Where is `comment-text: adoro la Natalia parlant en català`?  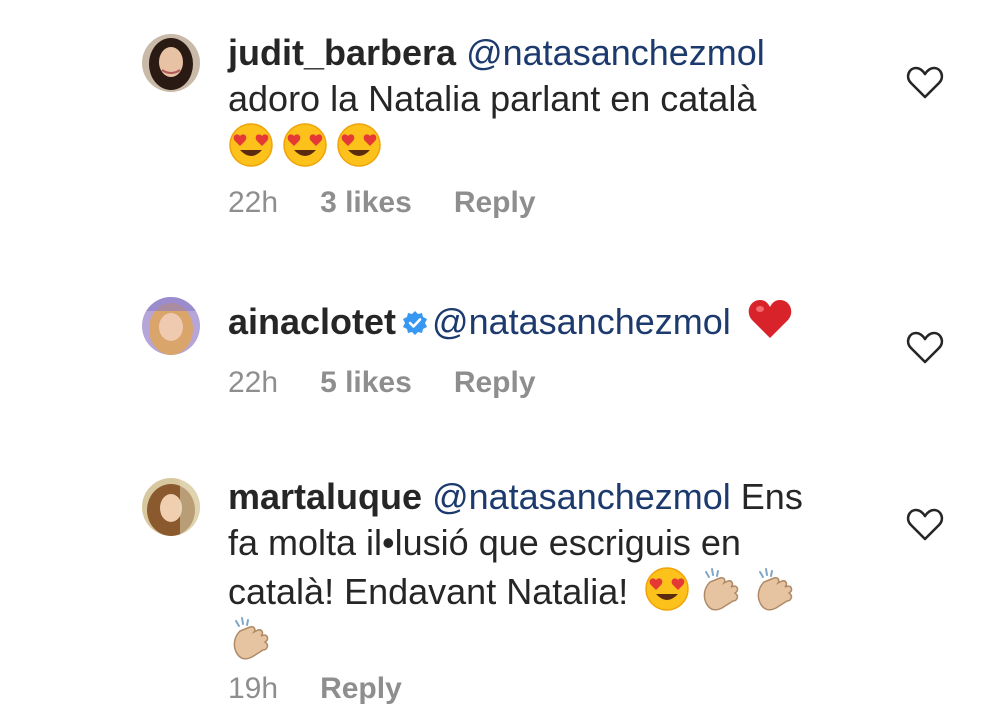 comment-text: adoro la Natalia parlant en català is located at coordinates (492, 98).